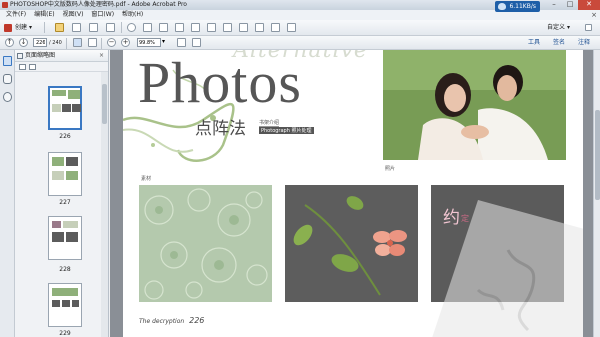  What do you see at coordinates (181, 42) in the screenshot?
I see `fit-page-icon` at bounding box center [181, 42].